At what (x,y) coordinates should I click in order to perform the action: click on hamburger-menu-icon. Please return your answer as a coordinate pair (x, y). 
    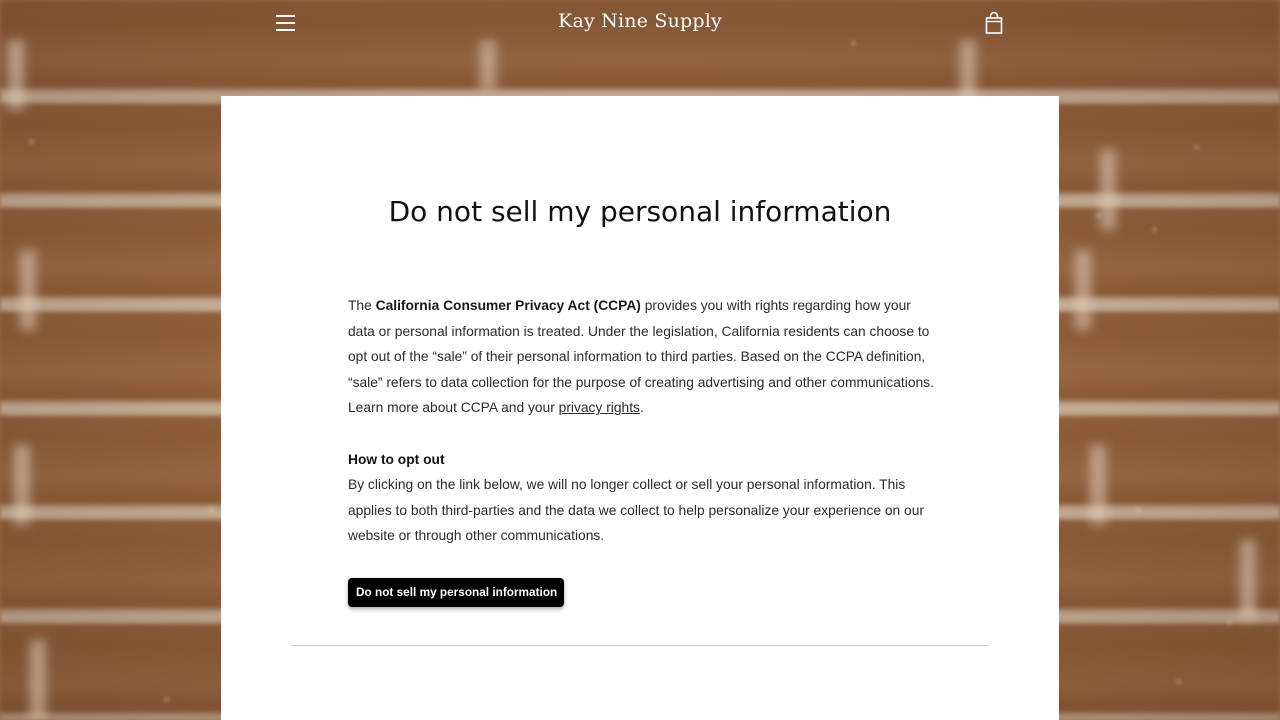
    Looking at the image, I should click on (286, 23).